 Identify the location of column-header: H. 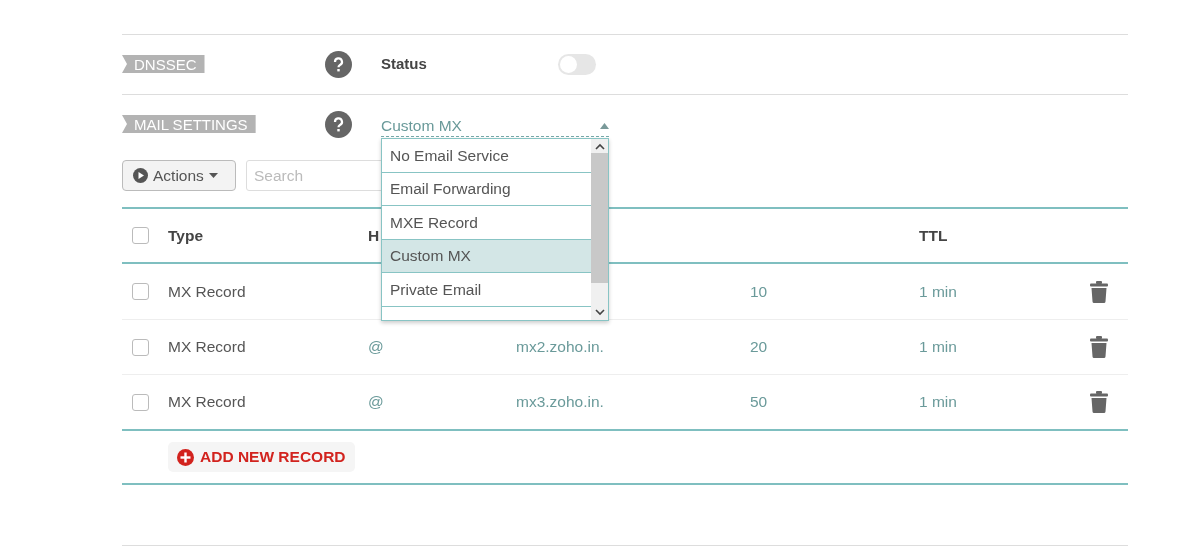
(374, 235).